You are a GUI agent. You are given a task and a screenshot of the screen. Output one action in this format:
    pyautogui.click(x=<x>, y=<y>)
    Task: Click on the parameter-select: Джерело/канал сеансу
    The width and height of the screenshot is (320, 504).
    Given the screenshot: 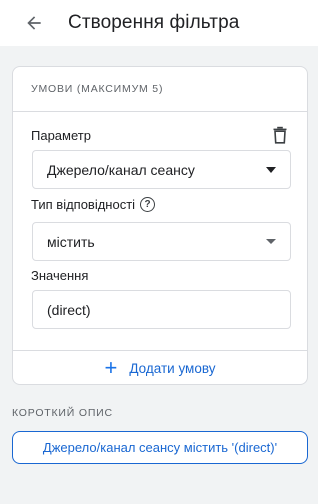 What is the action you would take?
    pyautogui.click(x=161, y=169)
    